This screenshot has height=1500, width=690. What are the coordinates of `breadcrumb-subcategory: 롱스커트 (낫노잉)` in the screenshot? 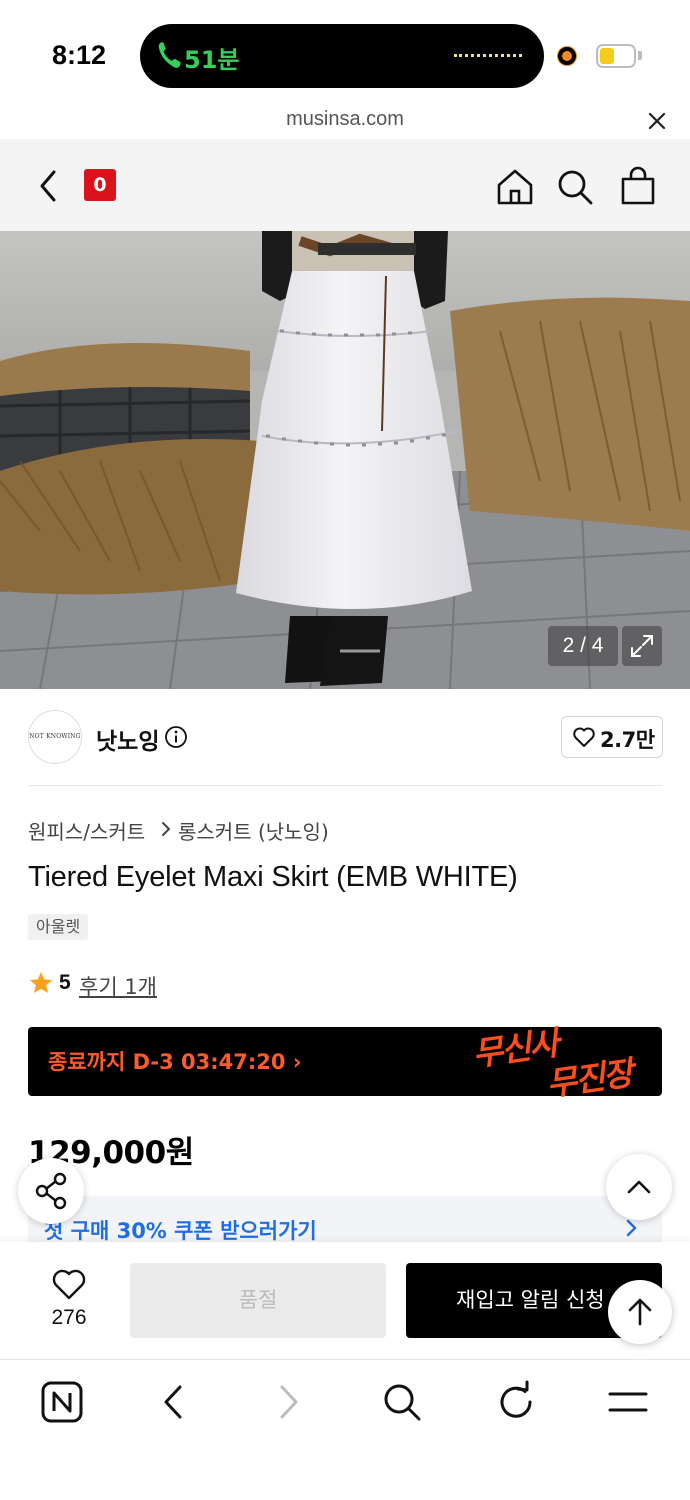 It's located at (253, 830).